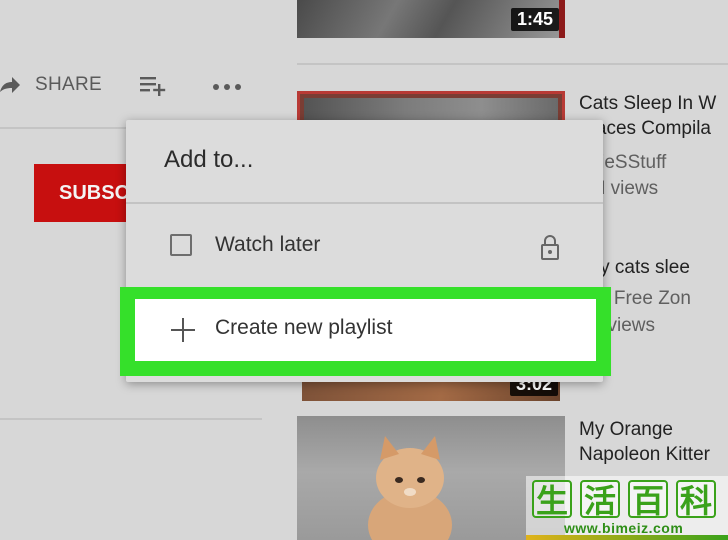  I want to click on watch-later-checkbox, so click(181, 245).